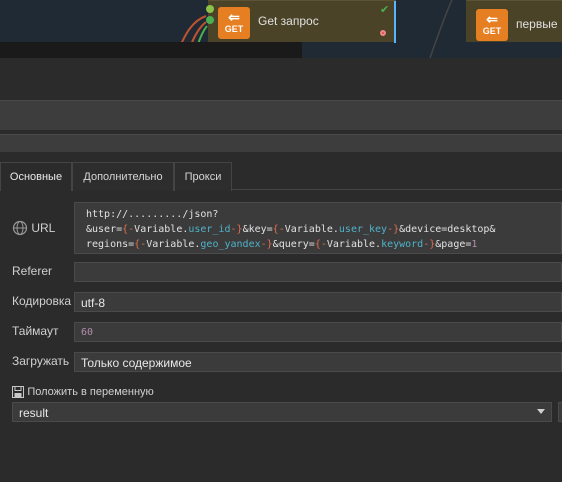 This screenshot has width=562, height=482. What do you see at coordinates (318, 332) in the screenshot?
I see `timeout-input: 60` at bounding box center [318, 332].